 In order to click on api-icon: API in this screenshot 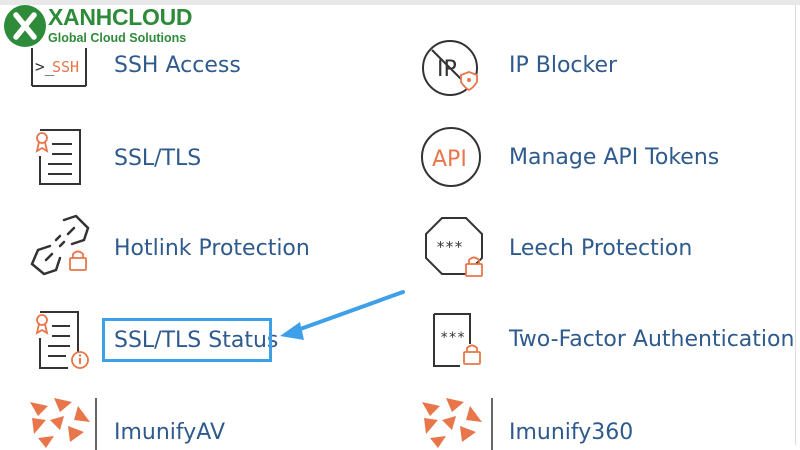, I will do `click(451, 157)`.